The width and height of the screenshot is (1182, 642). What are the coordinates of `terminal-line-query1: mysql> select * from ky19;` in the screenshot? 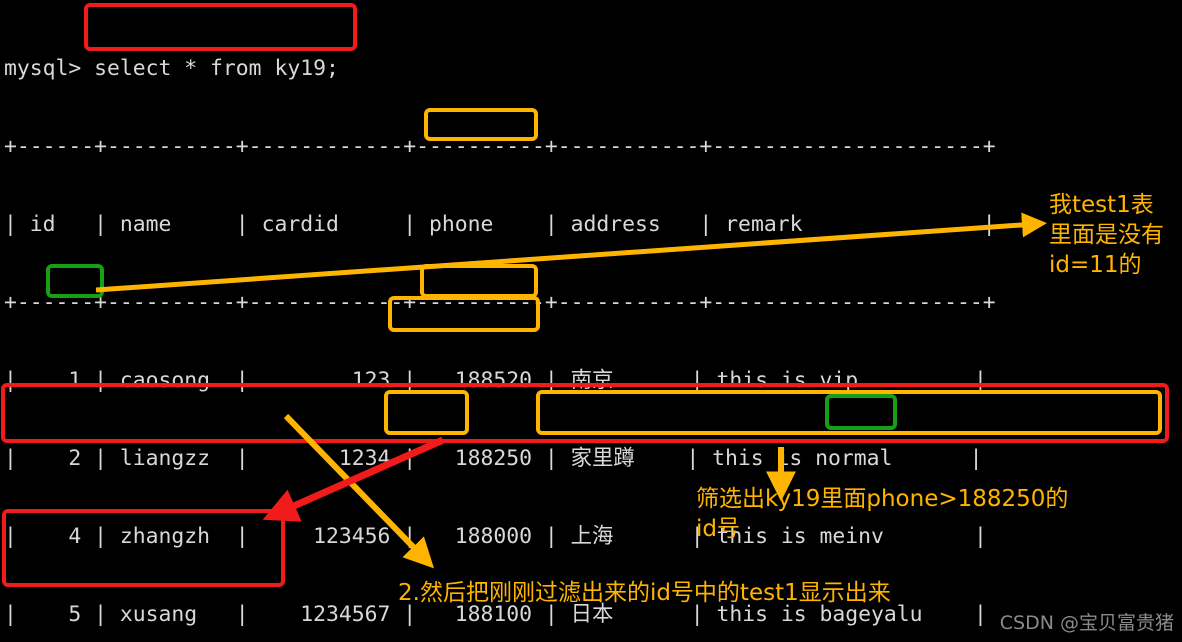 It's located at (171, 68).